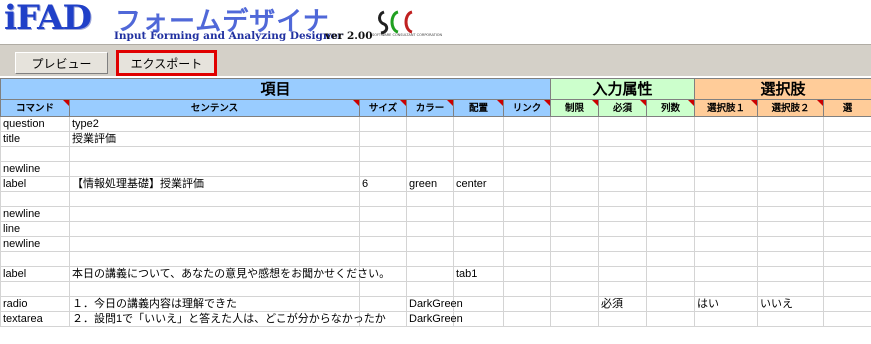  Describe the element at coordinates (434, 304) in the screenshot. I see `cell-color: DarkGreen` at that location.